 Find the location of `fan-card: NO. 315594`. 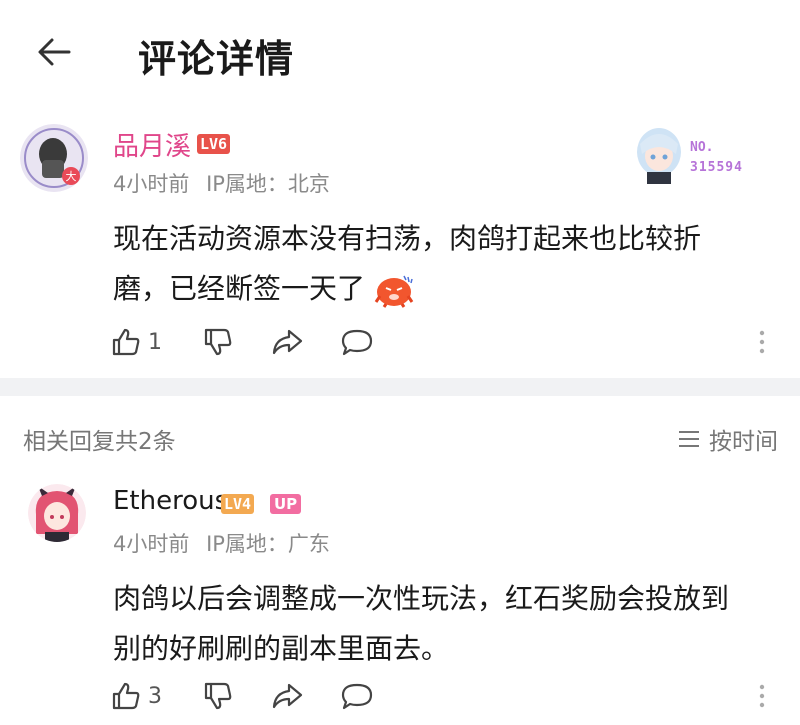

fan-card: NO. 315594 is located at coordinates (707, 154).